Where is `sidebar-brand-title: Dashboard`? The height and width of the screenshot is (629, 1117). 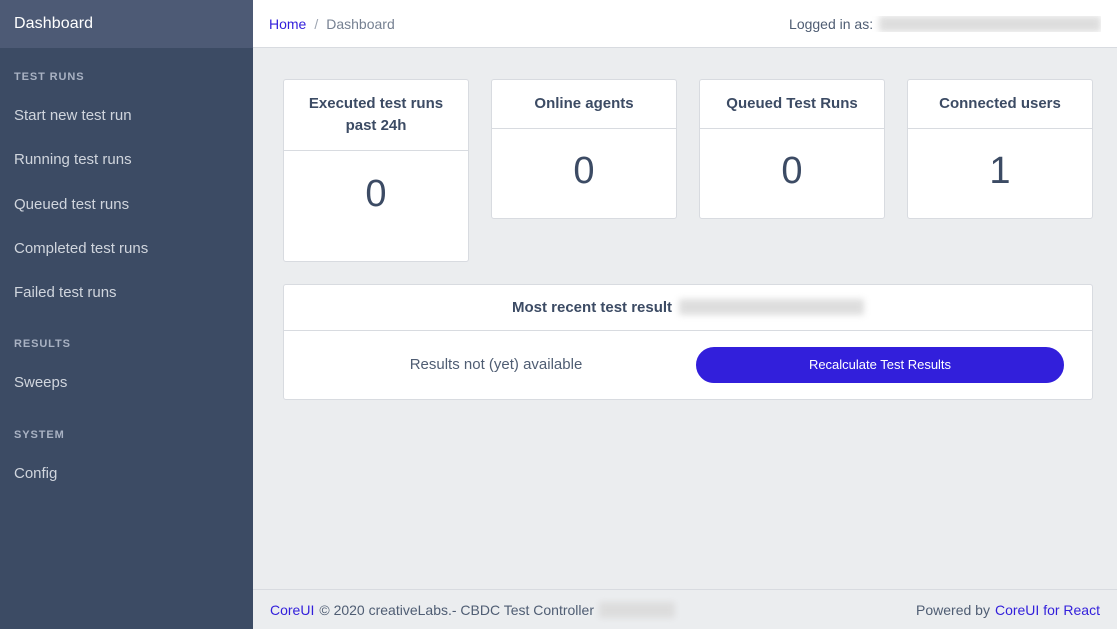
sidebar-brand-title: Dashboard is located at coordinates (54, 23).